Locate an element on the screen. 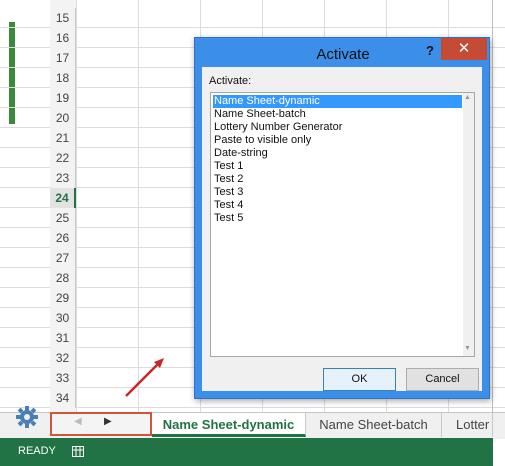  triangle-left-icon: ◀ is located at coordinates (78, 421).